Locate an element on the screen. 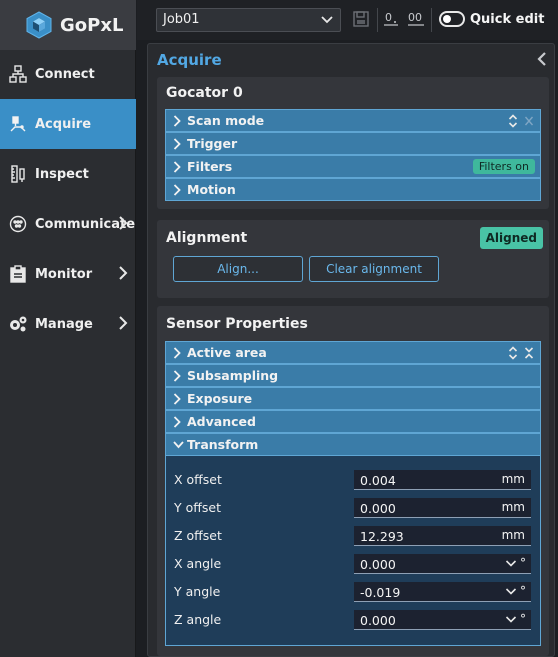 The image size is (558, 657). chevron-left-icon is located at coordinates (542, 61).